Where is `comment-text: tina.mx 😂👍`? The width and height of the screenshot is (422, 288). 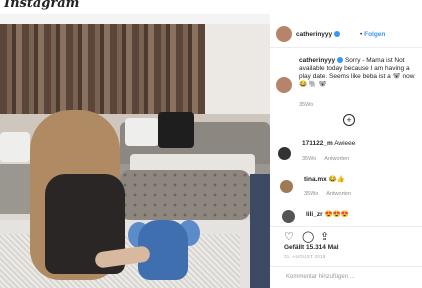 comment-text: tina.mx 😂👍 is located at coordinates (324, 179).